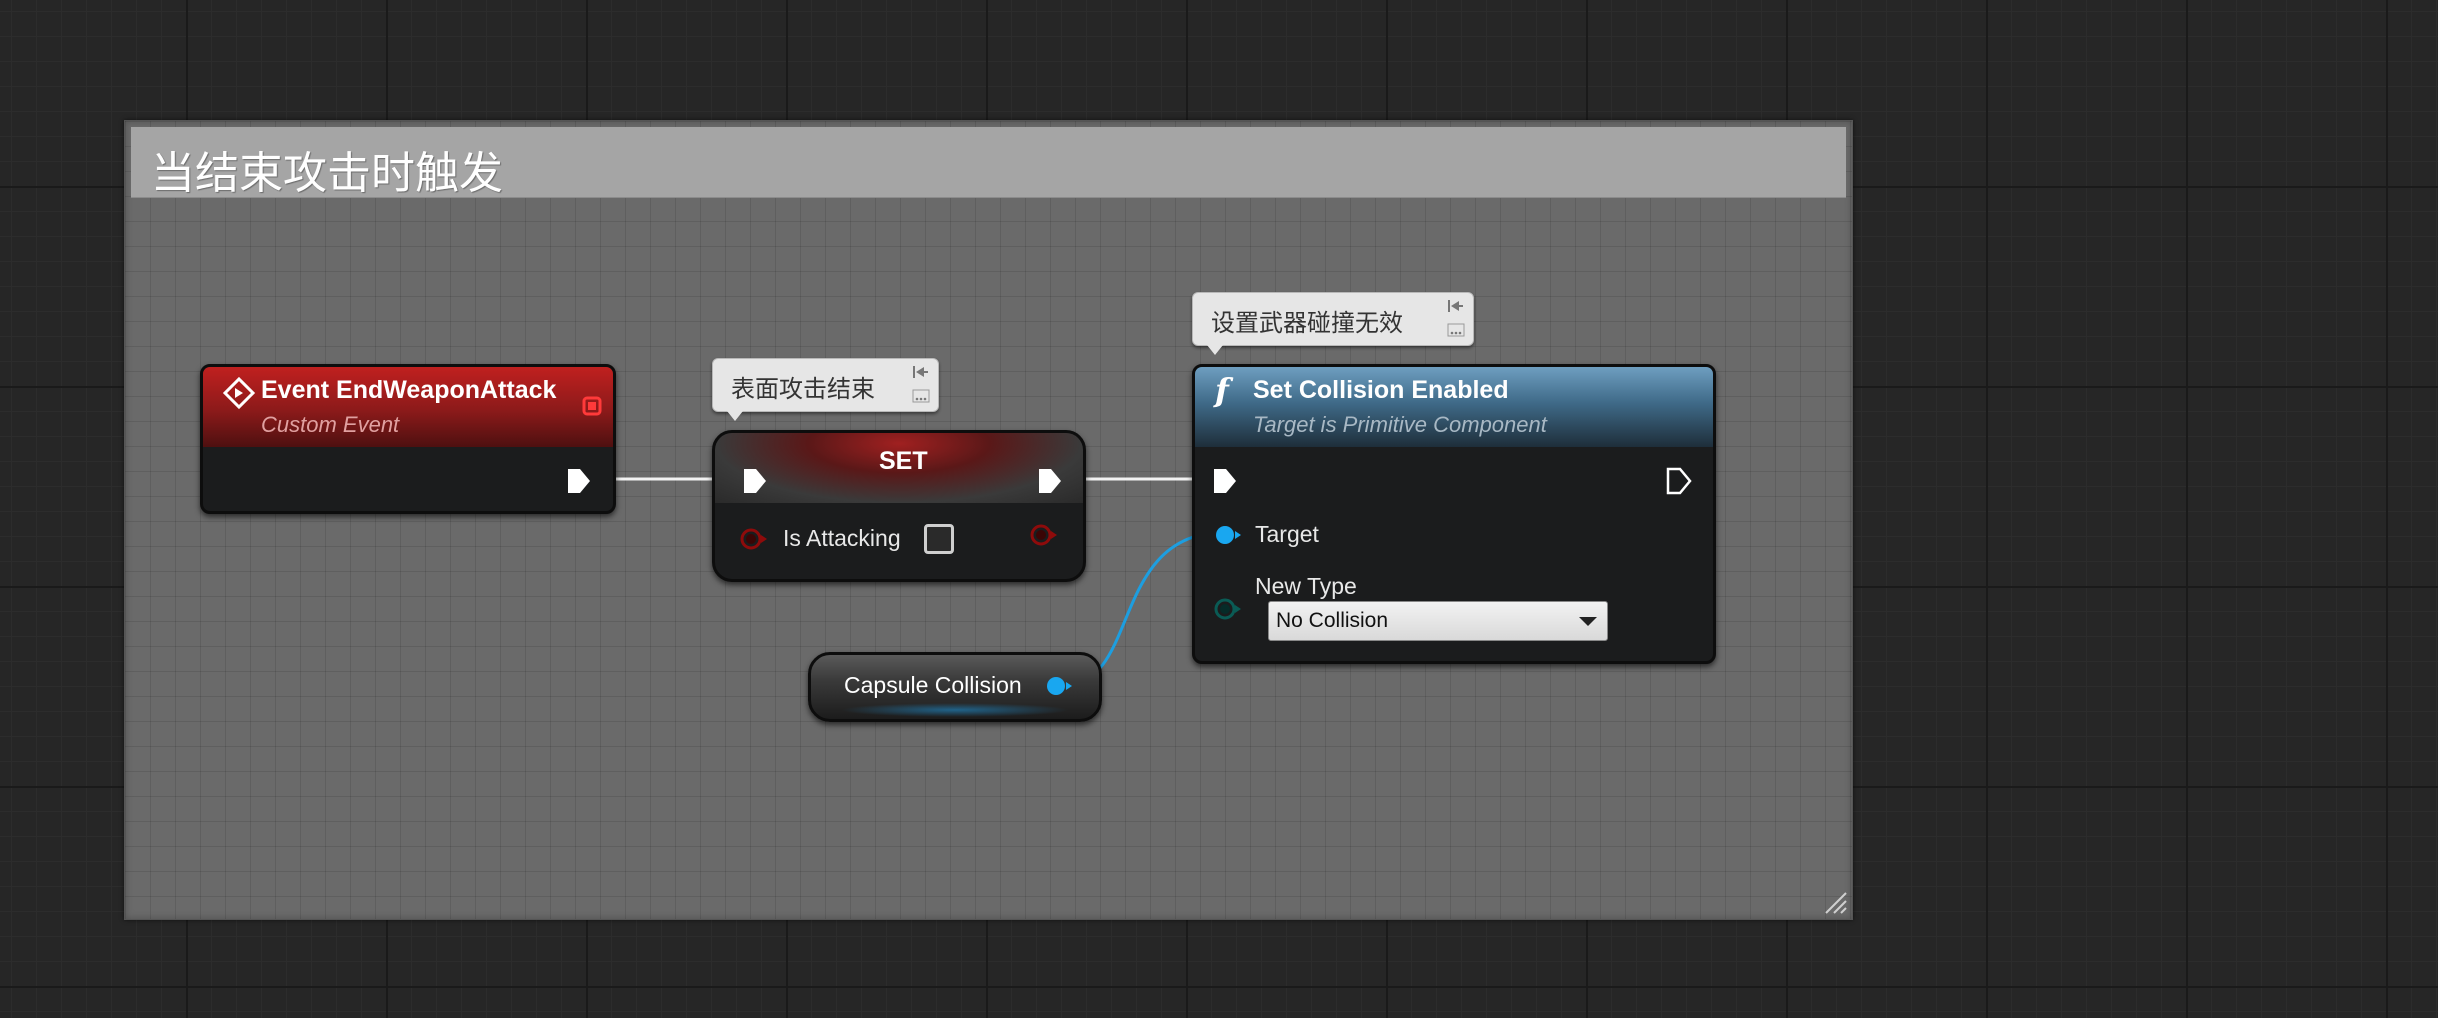 Image resolution: width=2438 pixels, height=1018 pixels. What do you see at coordinates (1228, 535) in the screenshot?
I see `target-object-pin-icon` at bounding box center [1228, 535].